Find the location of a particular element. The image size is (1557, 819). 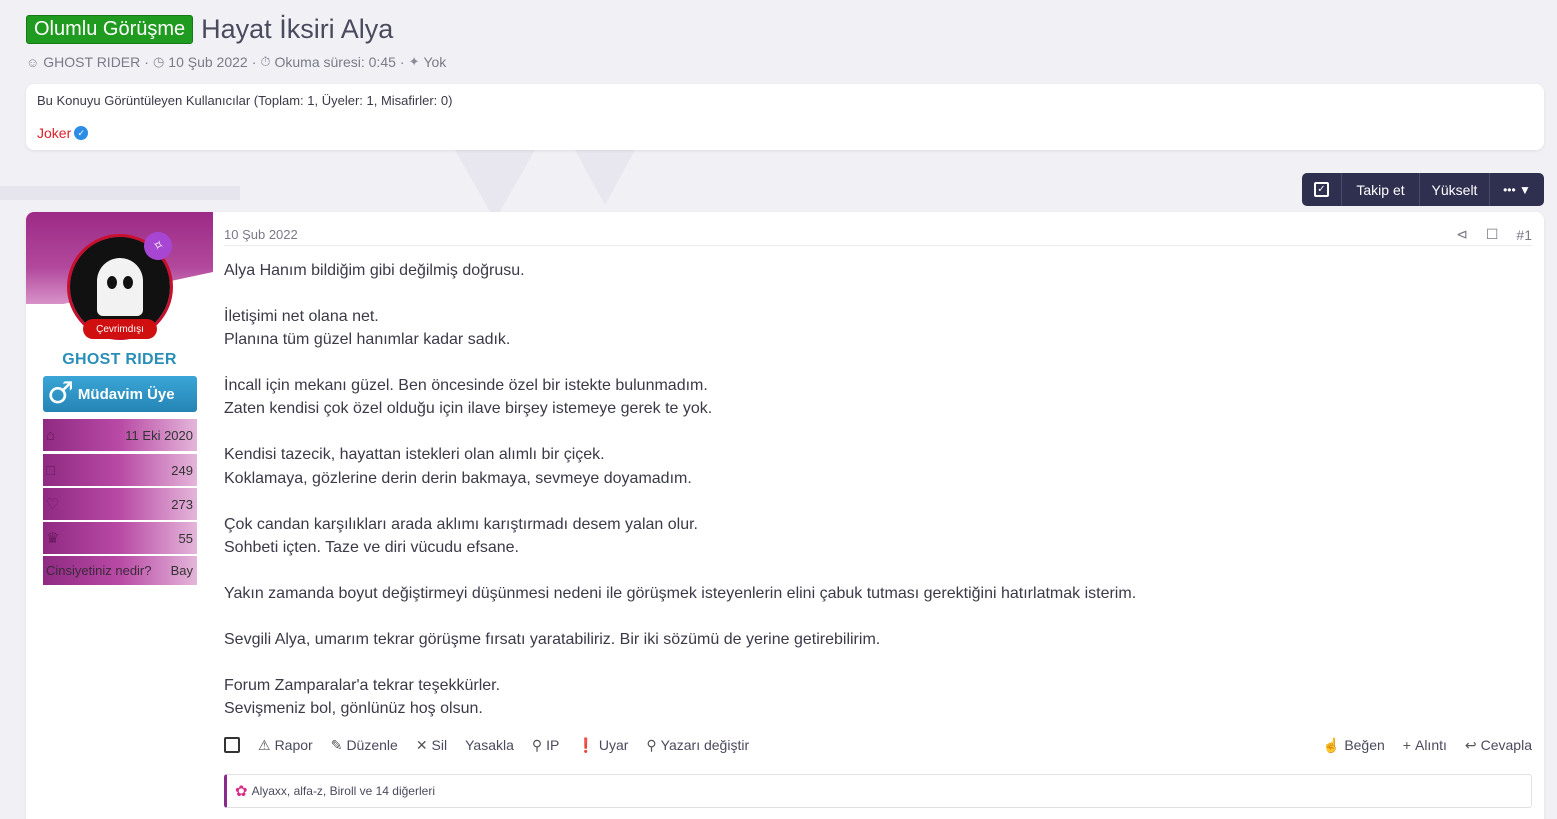

thread-date: 10 Şub 2022 is located at coordinates (207, 62).